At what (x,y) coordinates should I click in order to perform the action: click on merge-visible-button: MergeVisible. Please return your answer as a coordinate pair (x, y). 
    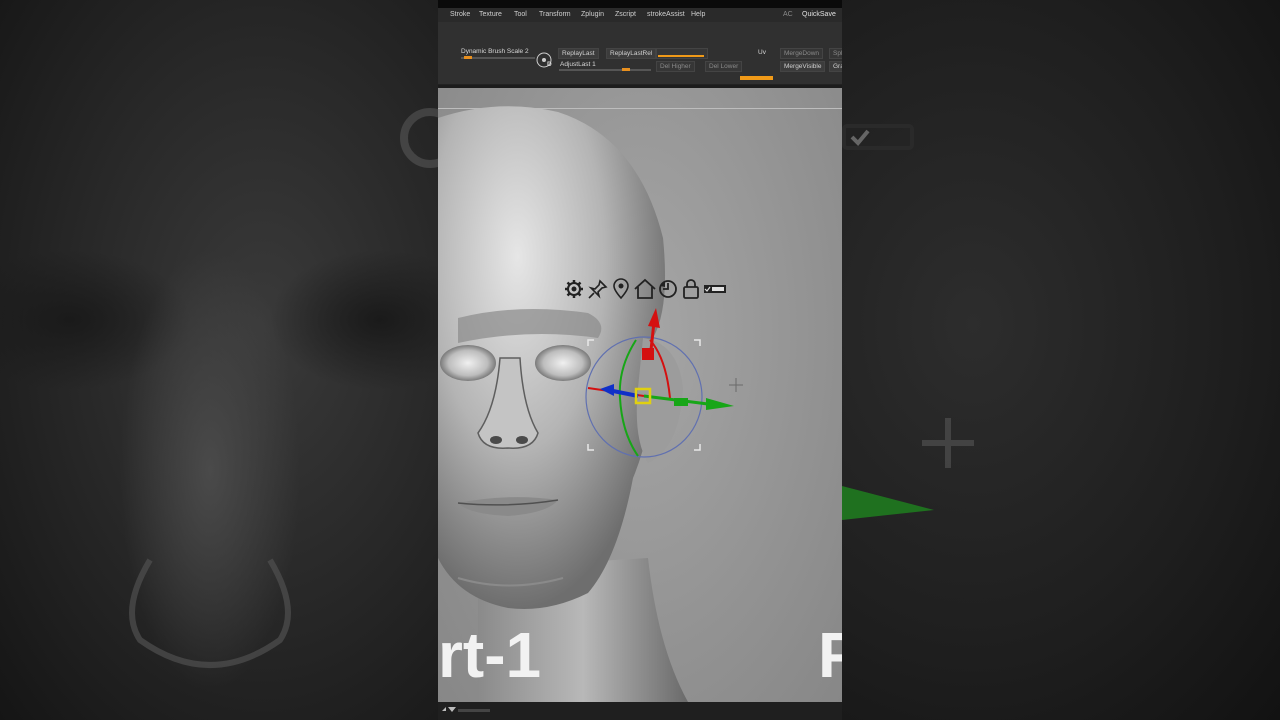
    Looking at the image, I should click on (803, 66).